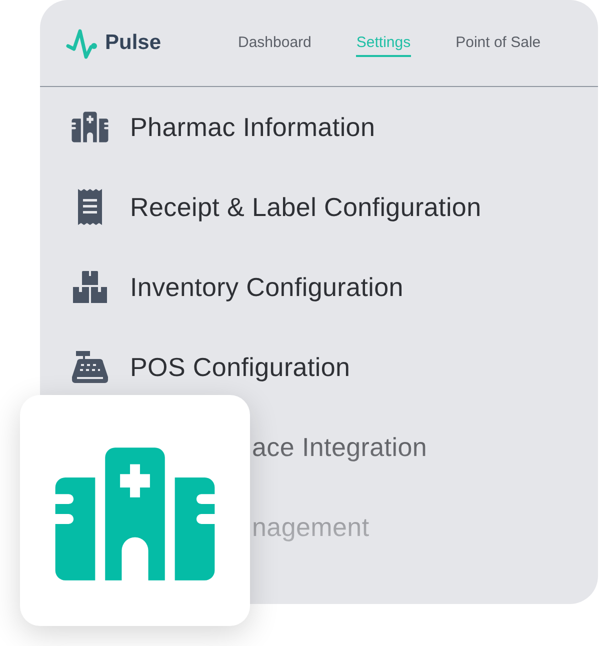 The height and width of the screenshot is (646, 600). Describe the element at coordinates (275, 43) in the screenshot. I see `nav-tab: Dashboard` at that location.